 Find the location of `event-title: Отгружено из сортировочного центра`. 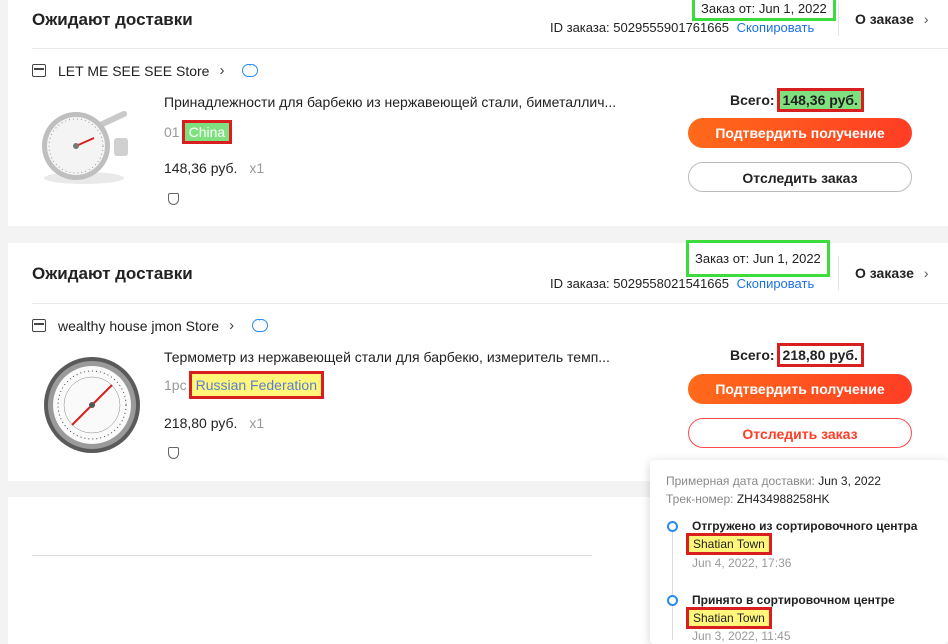

event-title: Отгружено из сортировочного центра is located at coordinates (805, 526).